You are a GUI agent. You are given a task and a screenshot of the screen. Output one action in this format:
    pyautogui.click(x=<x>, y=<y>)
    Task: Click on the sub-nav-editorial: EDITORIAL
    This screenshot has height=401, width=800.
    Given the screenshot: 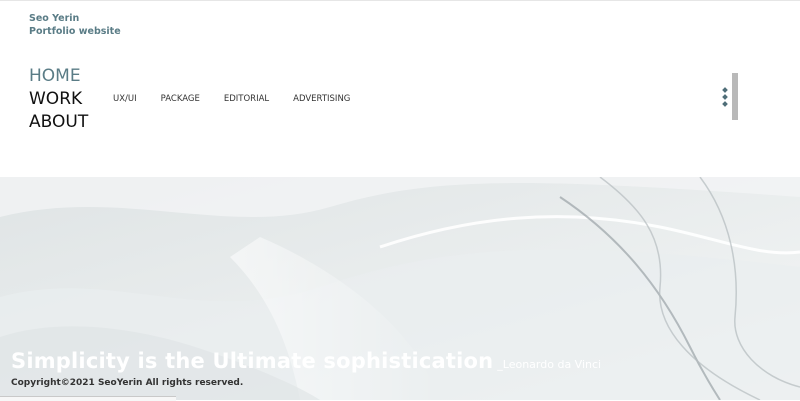 What is the action you would take?
    pyautogui.click(x=246, y=99)
    